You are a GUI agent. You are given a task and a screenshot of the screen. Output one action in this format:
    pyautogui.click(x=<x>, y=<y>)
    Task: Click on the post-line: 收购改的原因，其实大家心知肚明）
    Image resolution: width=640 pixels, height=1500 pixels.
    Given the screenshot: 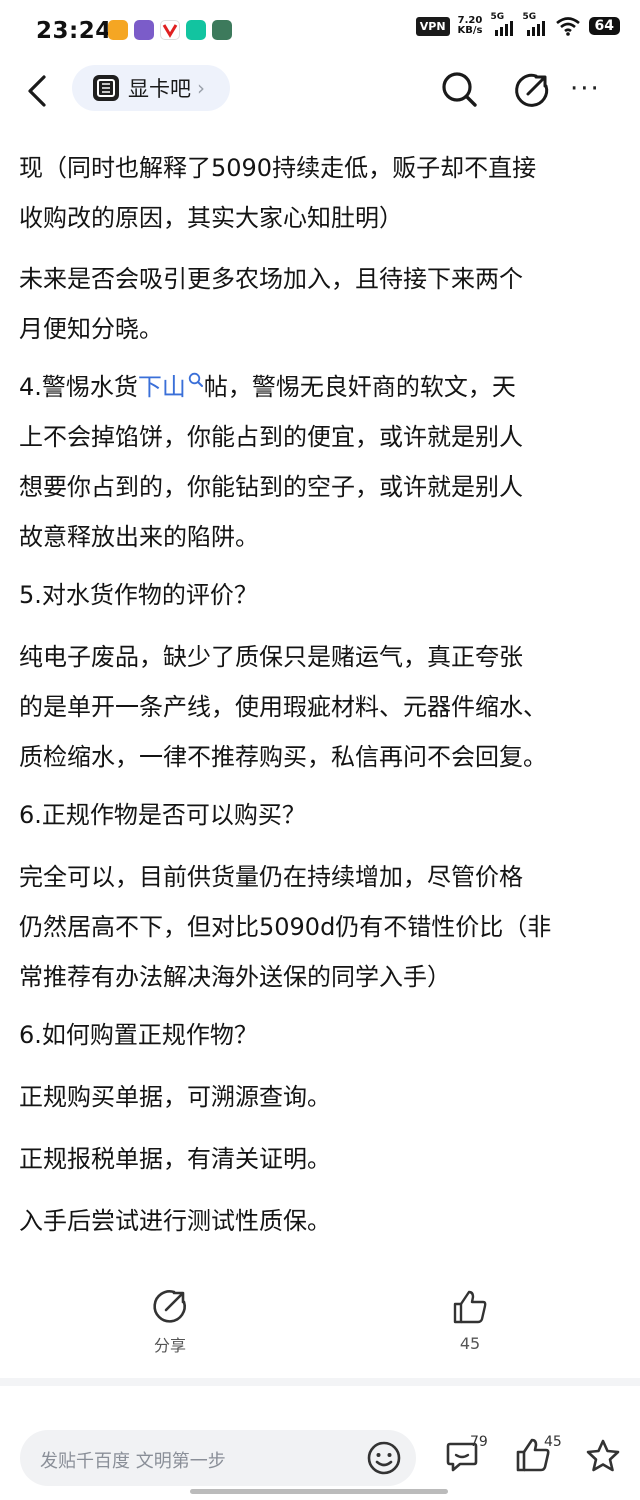 What is the action you would take?
    pyautogui.click(x=211, y=218)
    